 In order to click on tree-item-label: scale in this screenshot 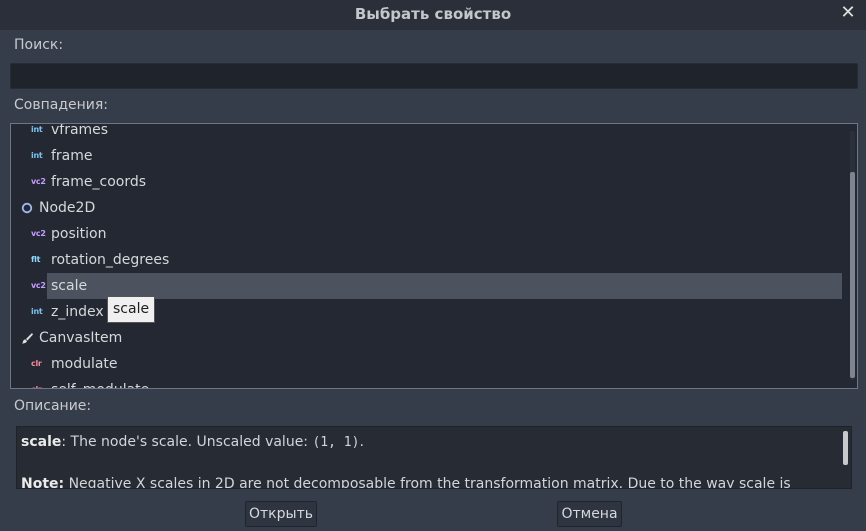, I will do `click(69, 286)`.